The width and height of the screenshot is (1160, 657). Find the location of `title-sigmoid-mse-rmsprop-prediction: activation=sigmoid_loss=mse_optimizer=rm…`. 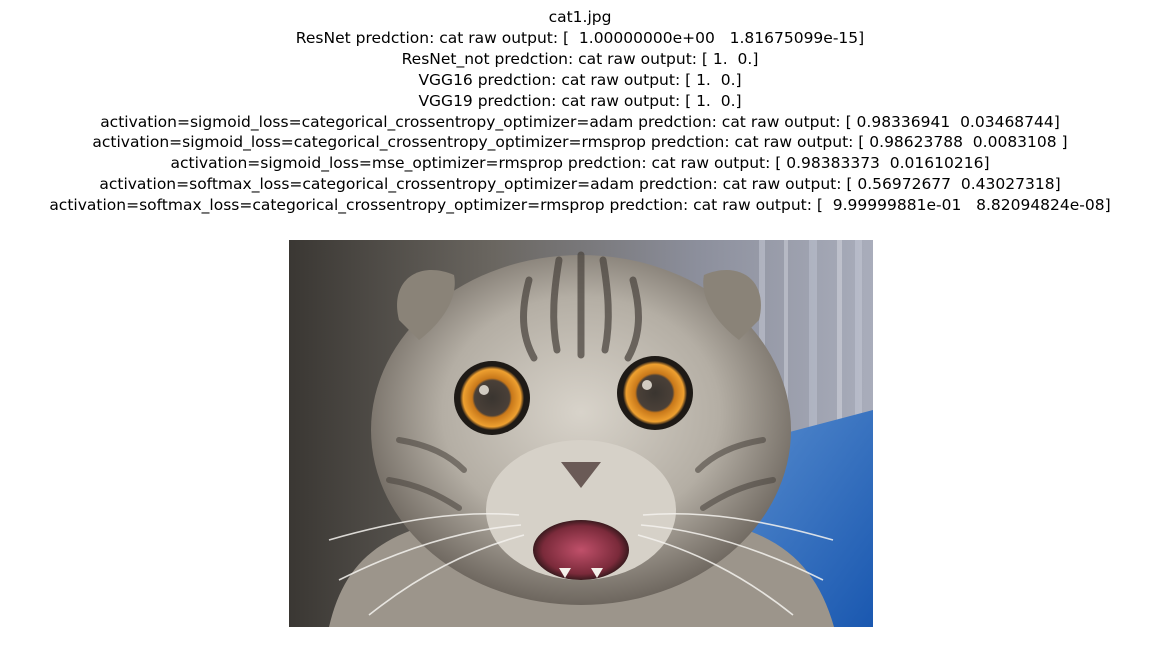

title-sigmoid-mse-rmsprop-prediction: activation=sigmoid_loss=mse_optimizer=rm… is located at coordinates (580, 163).